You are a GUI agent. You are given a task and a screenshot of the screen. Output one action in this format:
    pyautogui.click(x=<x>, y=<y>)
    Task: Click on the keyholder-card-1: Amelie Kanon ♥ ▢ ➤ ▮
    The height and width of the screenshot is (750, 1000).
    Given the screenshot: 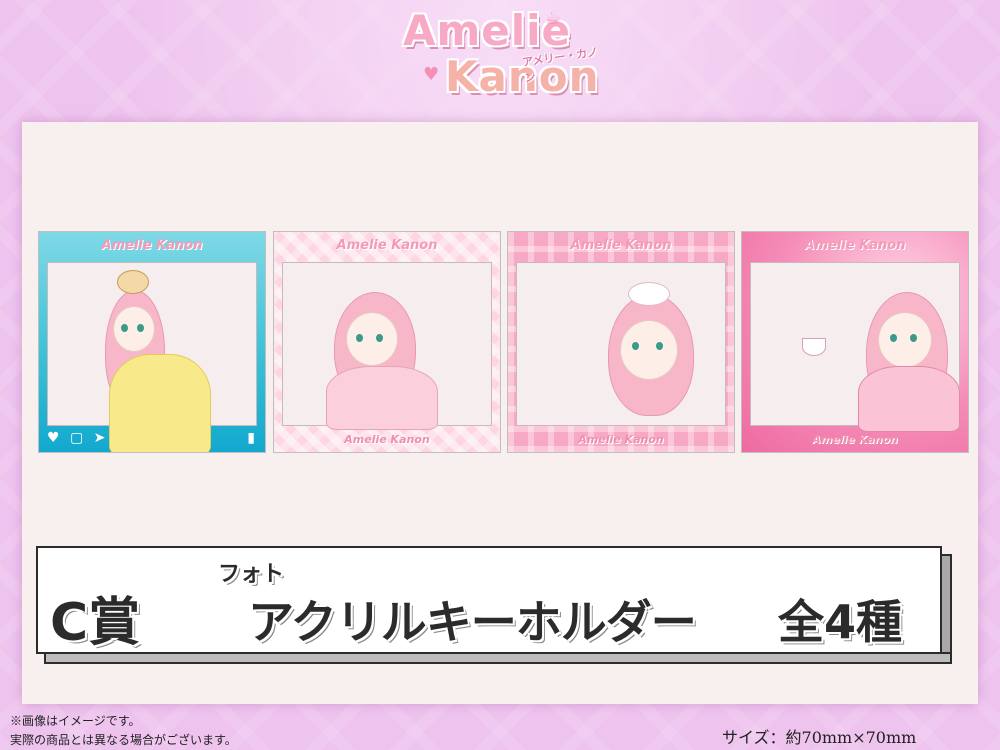 What is the action you would take?
    pyautogui.click(x=152, y=342)
    